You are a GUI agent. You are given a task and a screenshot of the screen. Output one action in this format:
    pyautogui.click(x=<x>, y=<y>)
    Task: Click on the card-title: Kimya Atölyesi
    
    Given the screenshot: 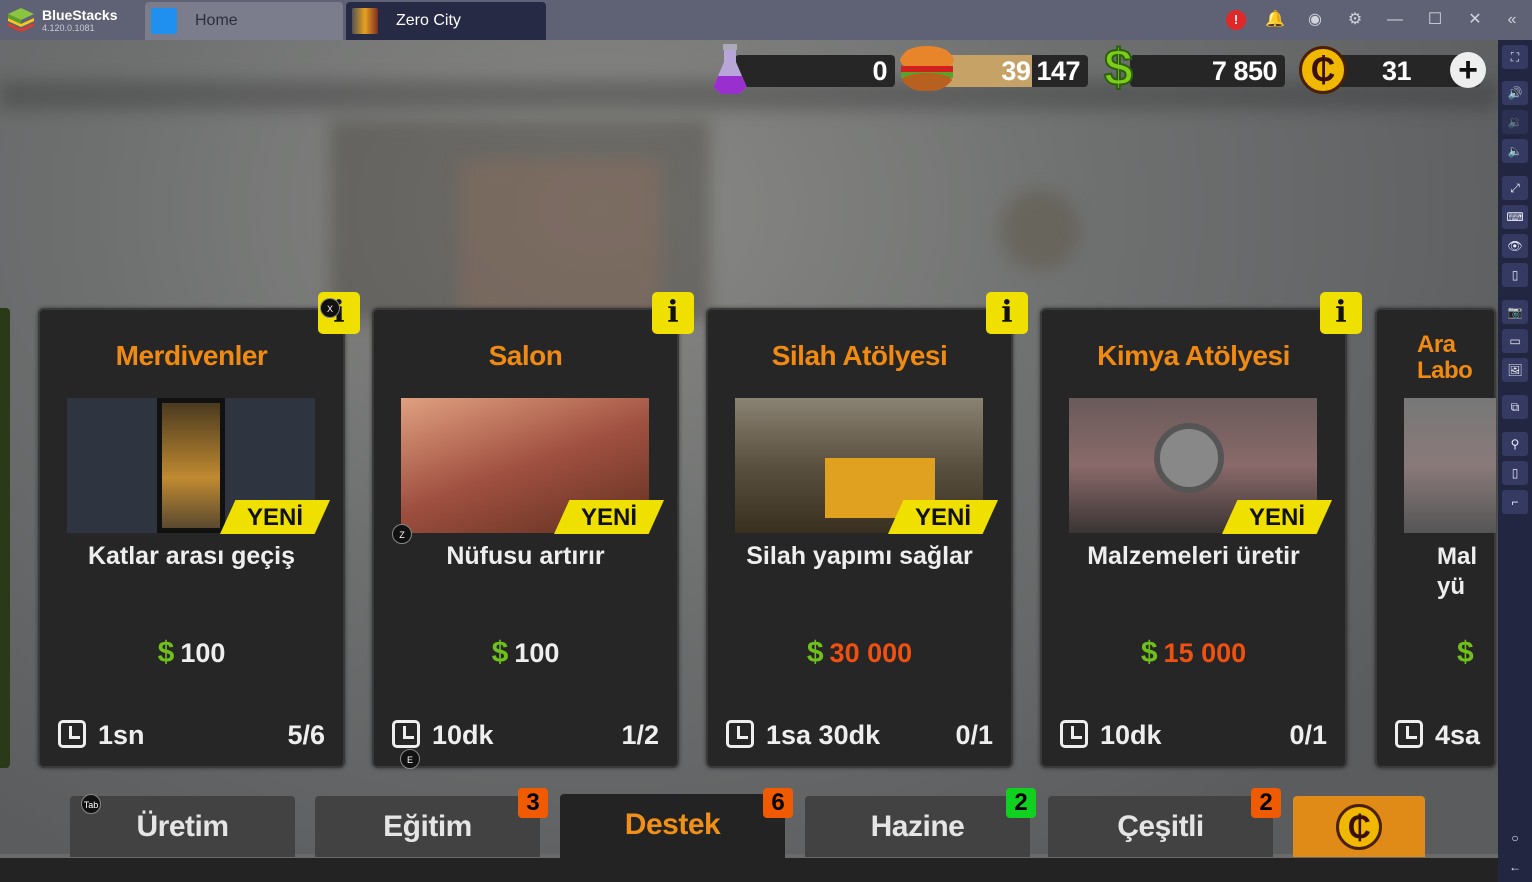 What is the action you would take?
    pyautogui.click(x=1193, y=355)
    